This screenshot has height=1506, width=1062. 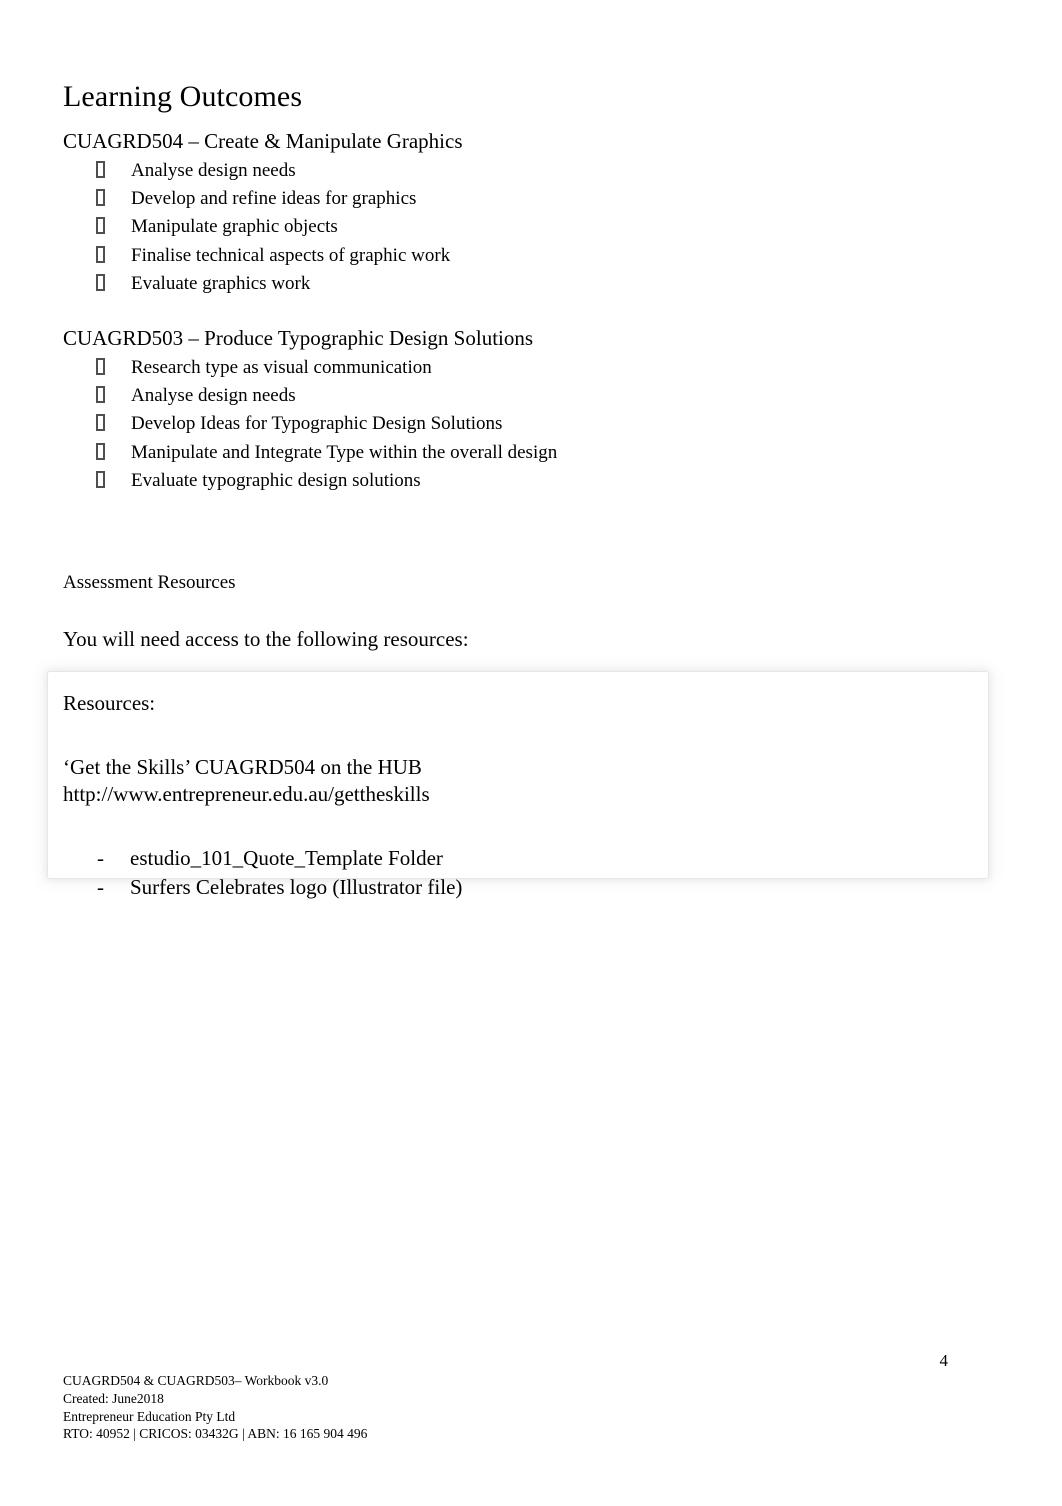 What do you see at coordinates (221, 283) in the screenshot?
I see `list-item-label: Evaluate graphics work` at bounding box center [221, 283].